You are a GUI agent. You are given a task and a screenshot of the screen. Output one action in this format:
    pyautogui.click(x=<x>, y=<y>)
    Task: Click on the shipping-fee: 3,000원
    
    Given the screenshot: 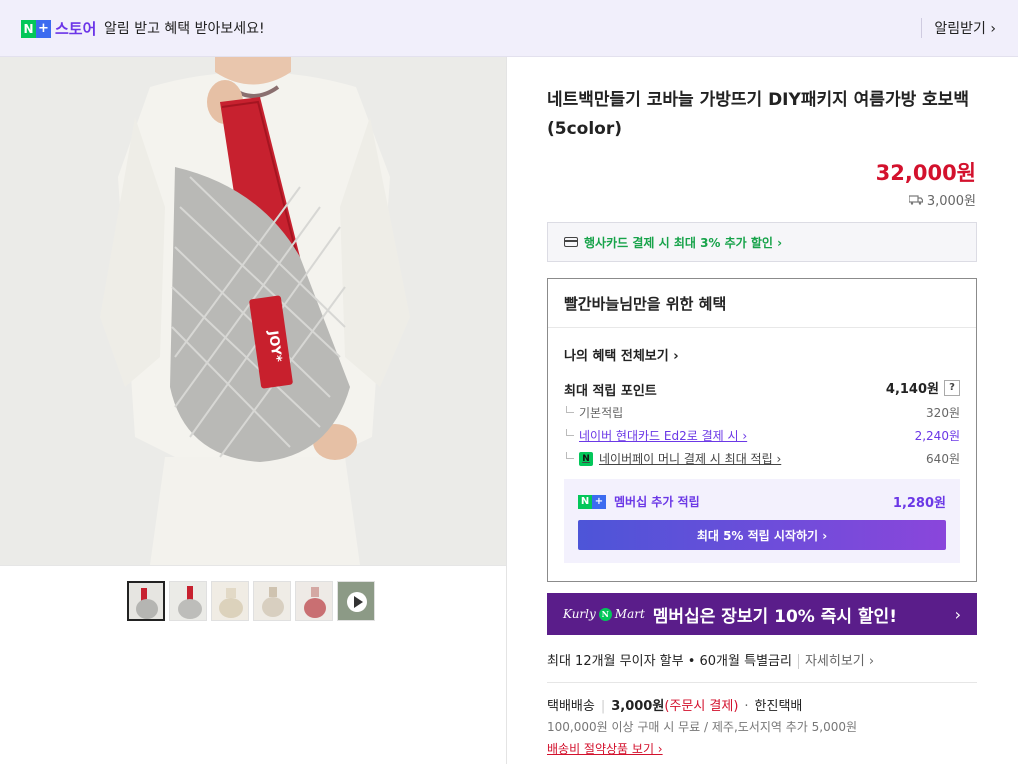 What is the action you would take?
    pyautogui.click(x=942, y=199)
    